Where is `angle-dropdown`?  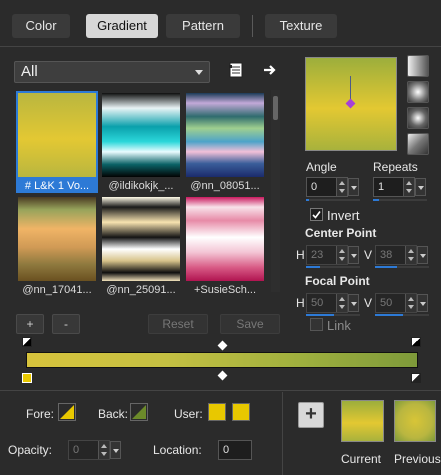 angle-dropdown is located at coordinates (353, 187).